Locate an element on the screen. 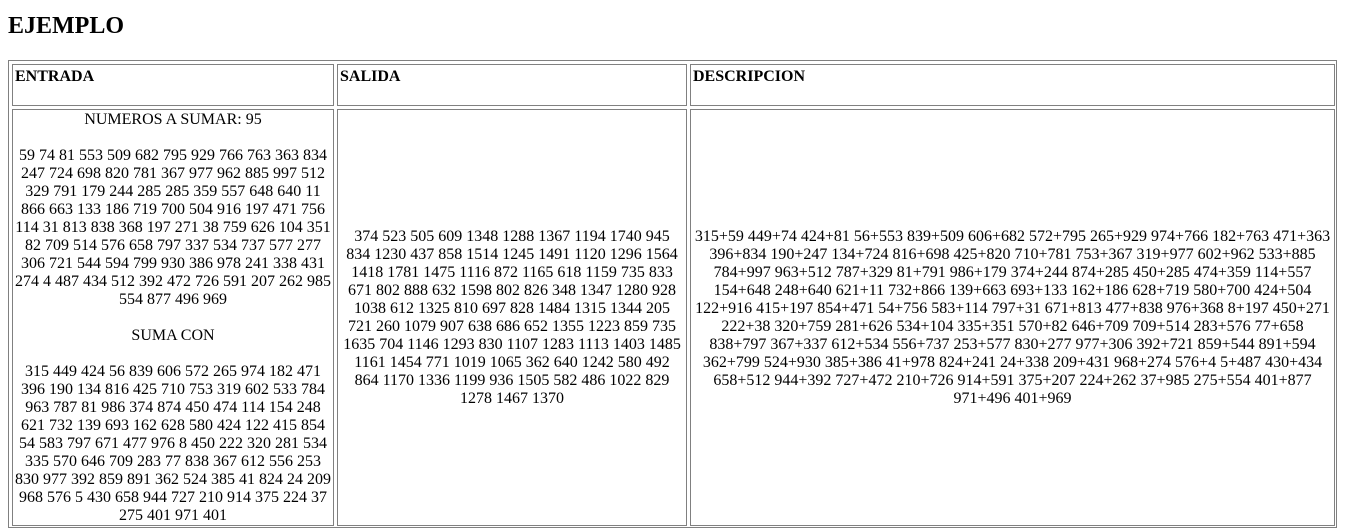  header-descripcion: DESCRIPCION is located at coordinates (1012, 85).